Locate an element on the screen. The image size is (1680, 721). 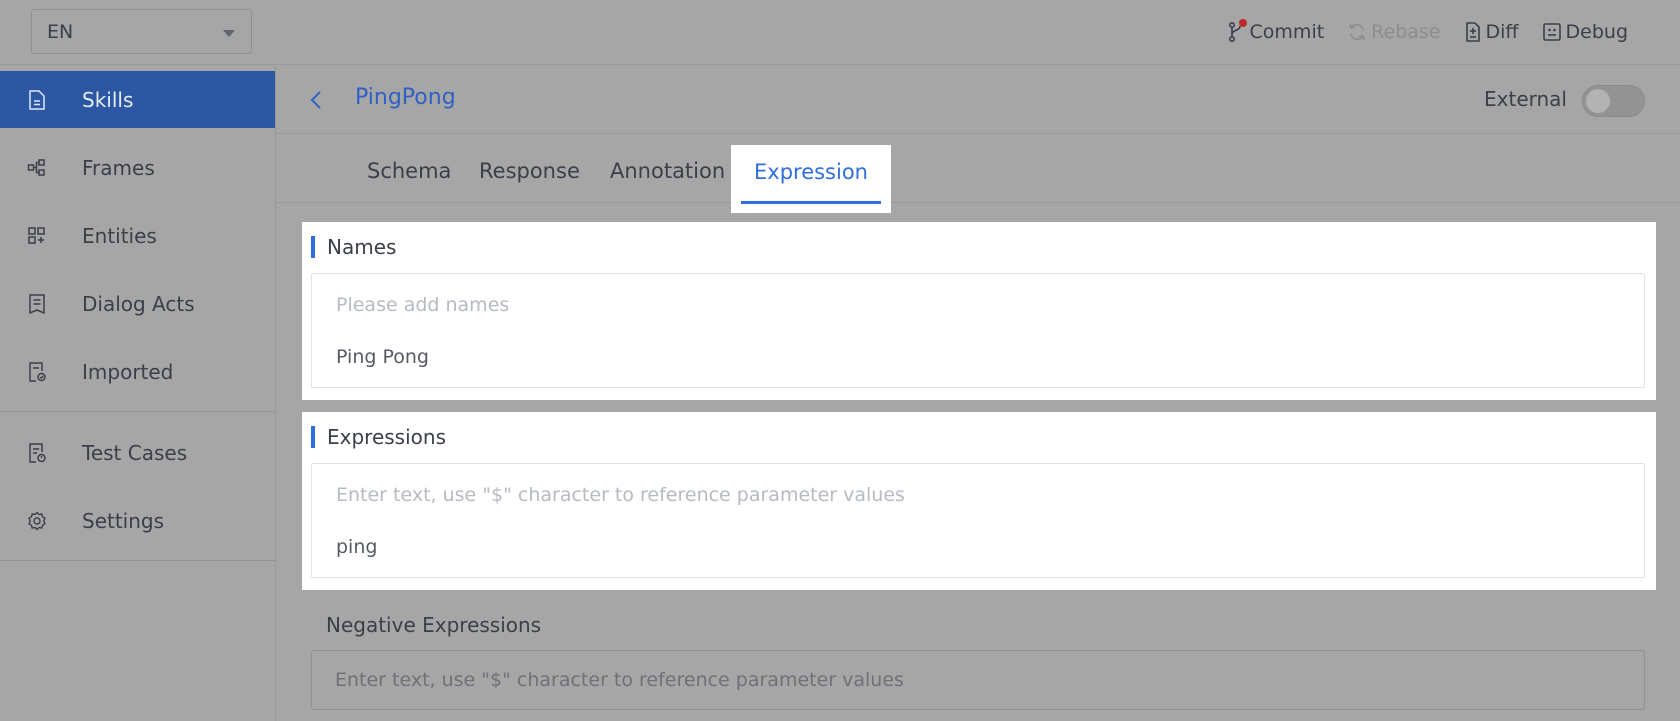
name-tag: Ping Pong is located at coordinates (382, 357).